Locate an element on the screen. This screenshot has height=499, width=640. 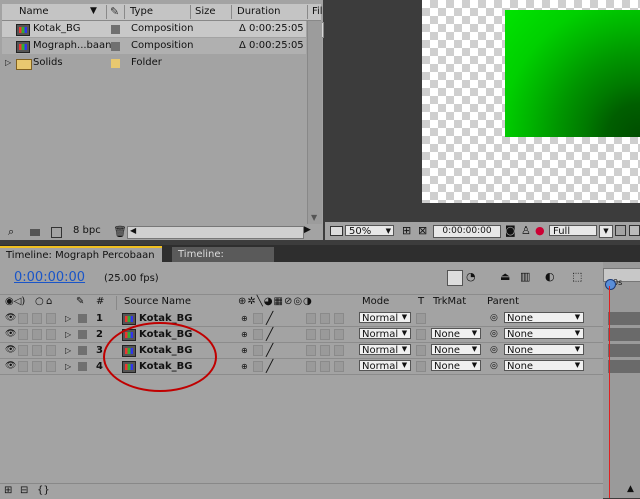
lock-icon: ⌂ is located at coordinates (49, 301).